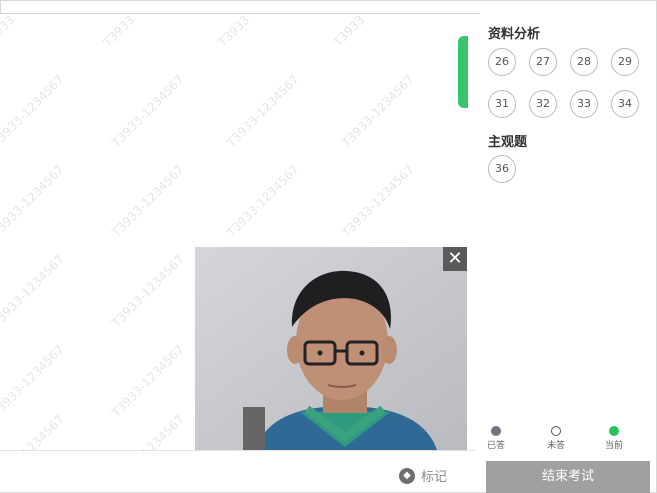 This screenshot has height=493, width=657. What do you see at coordinates (455, 259) in the screenshot?
I see `close-icon: ✕` at bounding box center [455, 259].